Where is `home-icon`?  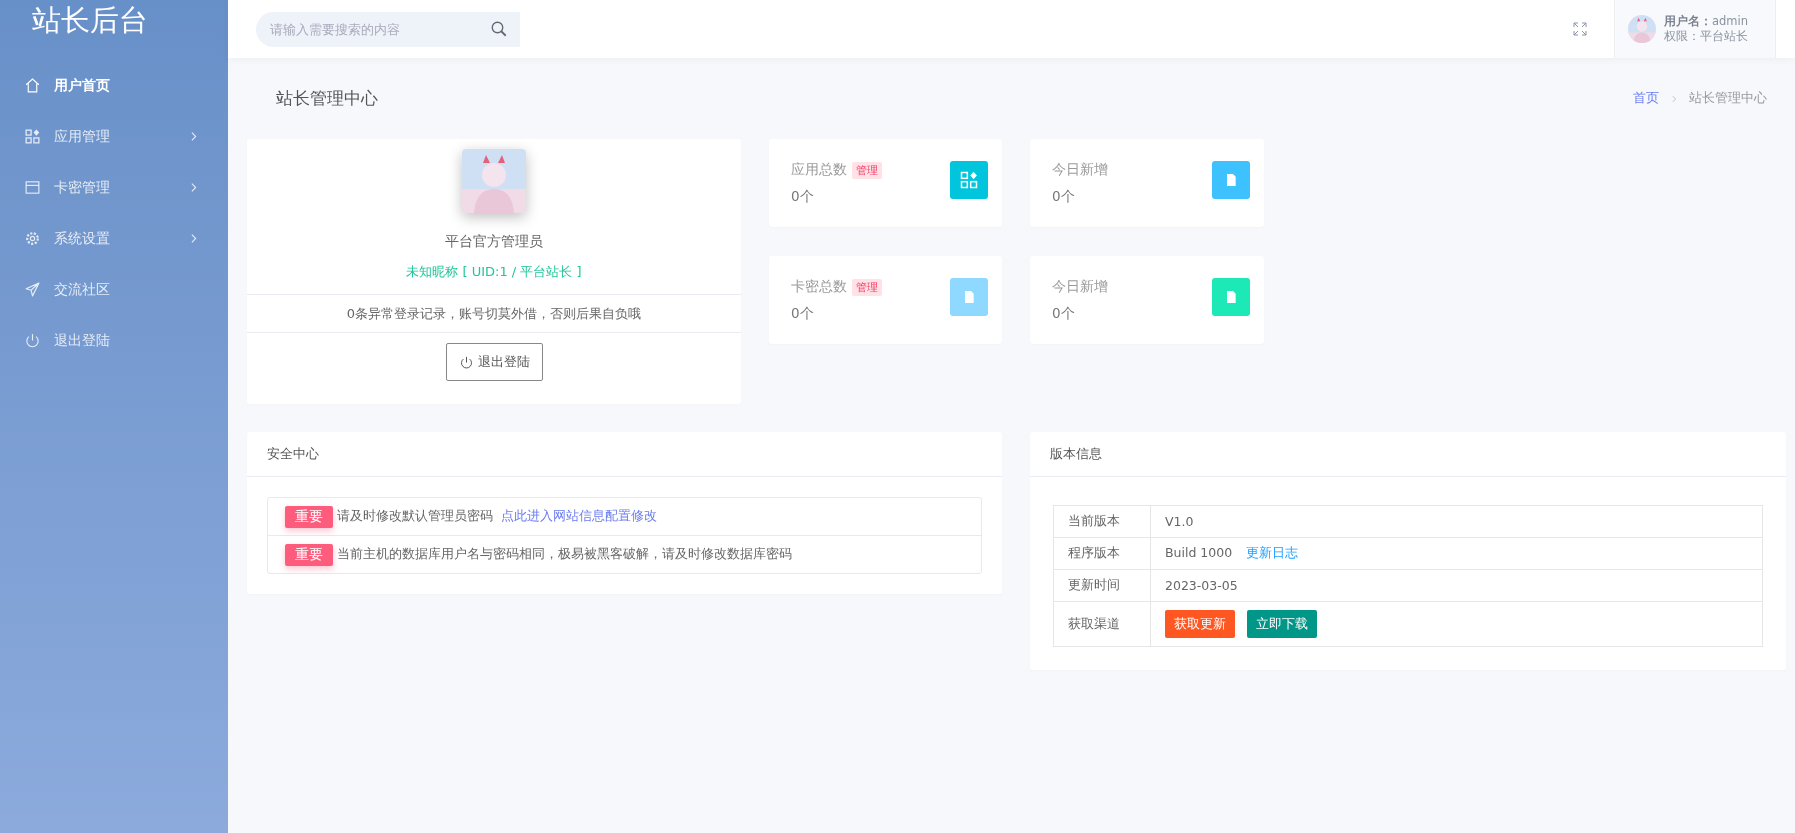 home-icon is located at coordinates (32, 85).